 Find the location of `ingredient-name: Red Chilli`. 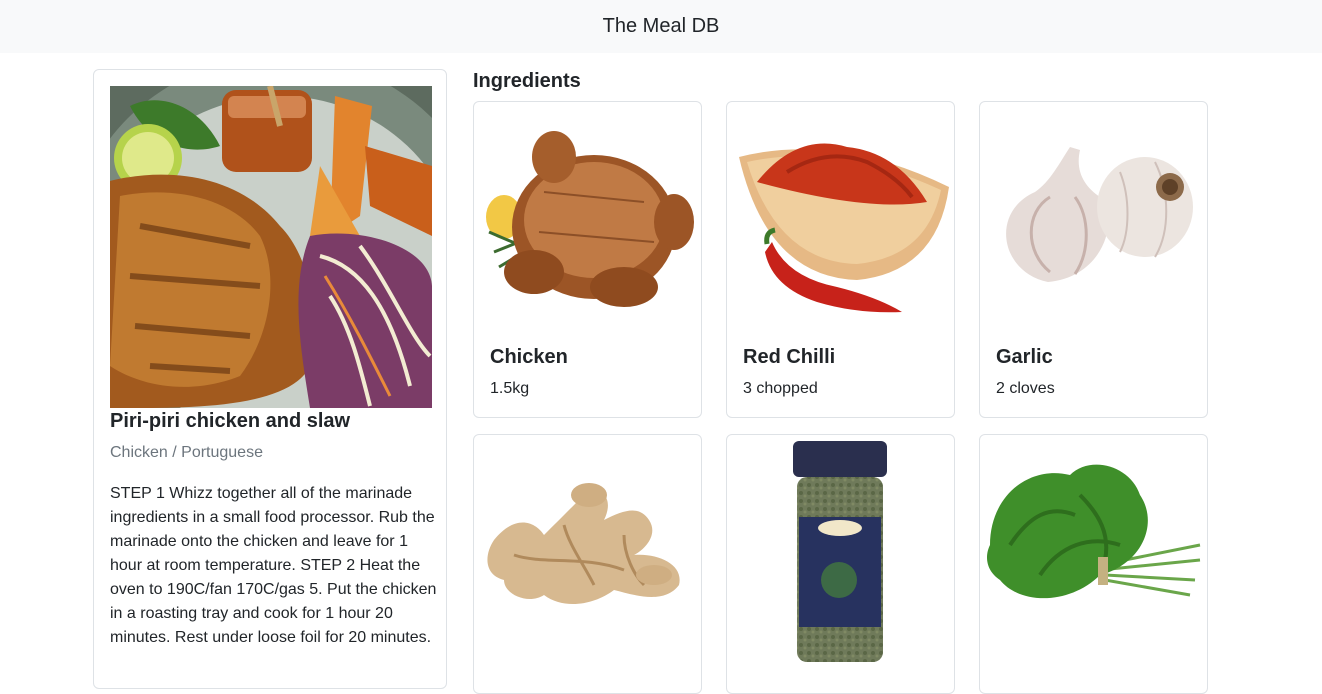

ingredient-name: Red Chilli is located at coordinates (789, 357).